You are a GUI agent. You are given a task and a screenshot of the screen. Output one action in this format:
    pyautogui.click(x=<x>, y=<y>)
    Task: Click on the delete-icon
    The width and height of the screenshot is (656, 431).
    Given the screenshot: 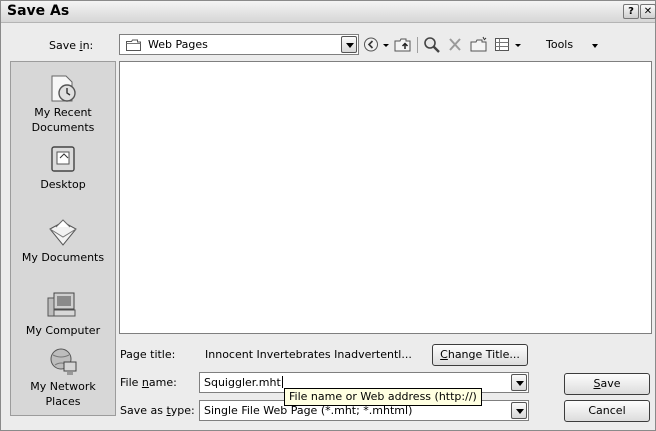 What is the action you would take?
    pyautogui.click(x=455, y=44)
    